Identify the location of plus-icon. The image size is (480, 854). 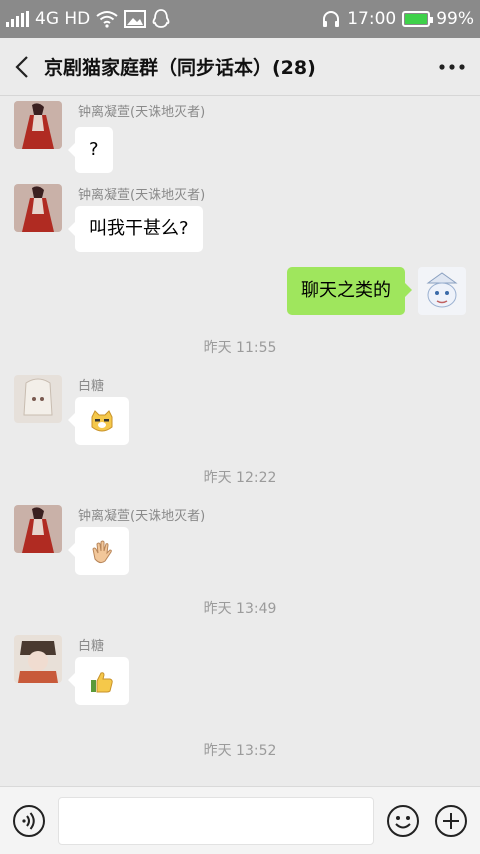
(451, 821).